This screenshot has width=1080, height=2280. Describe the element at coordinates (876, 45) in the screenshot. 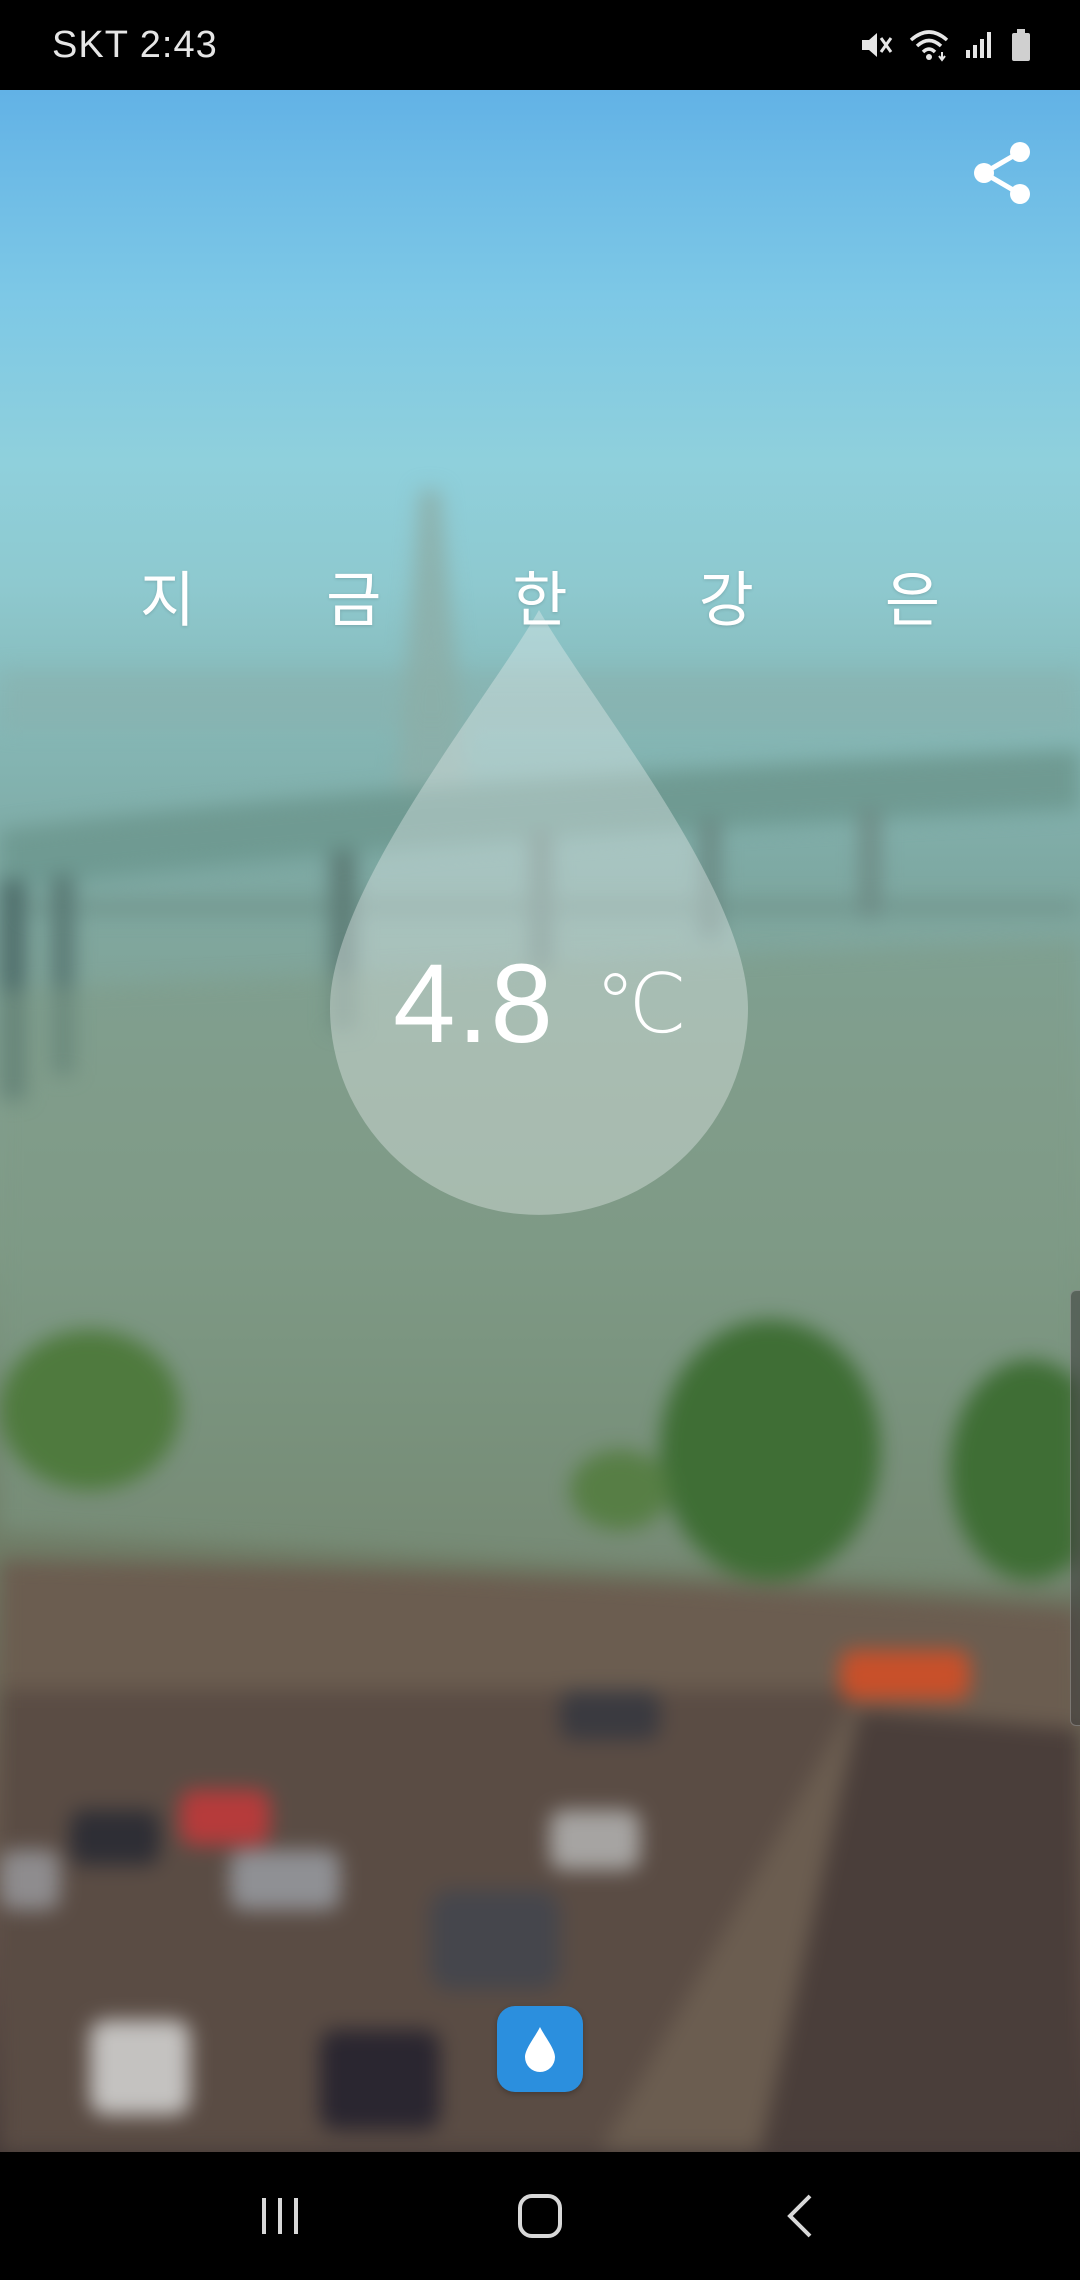

I see `mute-icon` at that location.